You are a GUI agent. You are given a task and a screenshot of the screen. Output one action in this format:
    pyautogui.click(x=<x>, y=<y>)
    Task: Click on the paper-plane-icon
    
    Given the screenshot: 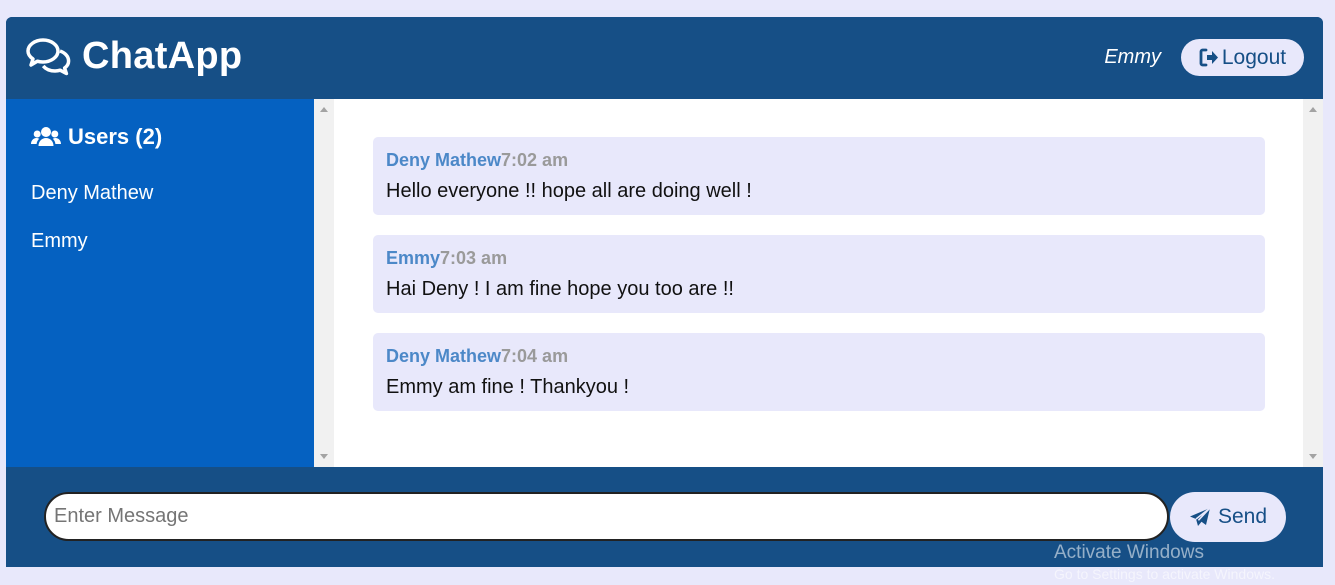 What is the action you would take?
    pyautogui.click(x=1200, y=516)
    